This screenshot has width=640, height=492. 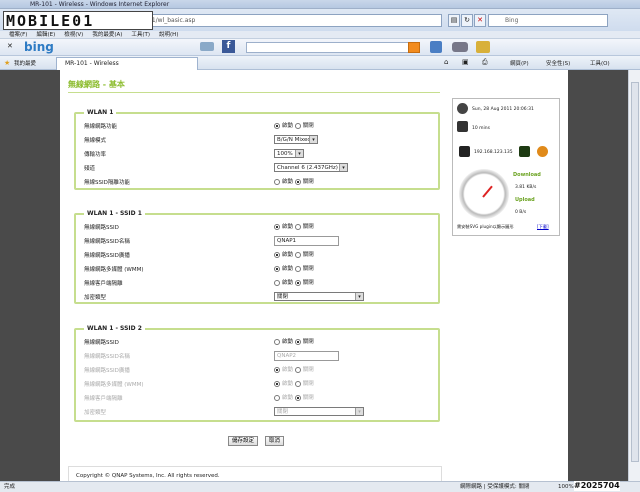 What do you see at coordinates (25, 63) in the screenshot?
I see `favorites-label: 我的最愛` at bounding box center [25, 63].